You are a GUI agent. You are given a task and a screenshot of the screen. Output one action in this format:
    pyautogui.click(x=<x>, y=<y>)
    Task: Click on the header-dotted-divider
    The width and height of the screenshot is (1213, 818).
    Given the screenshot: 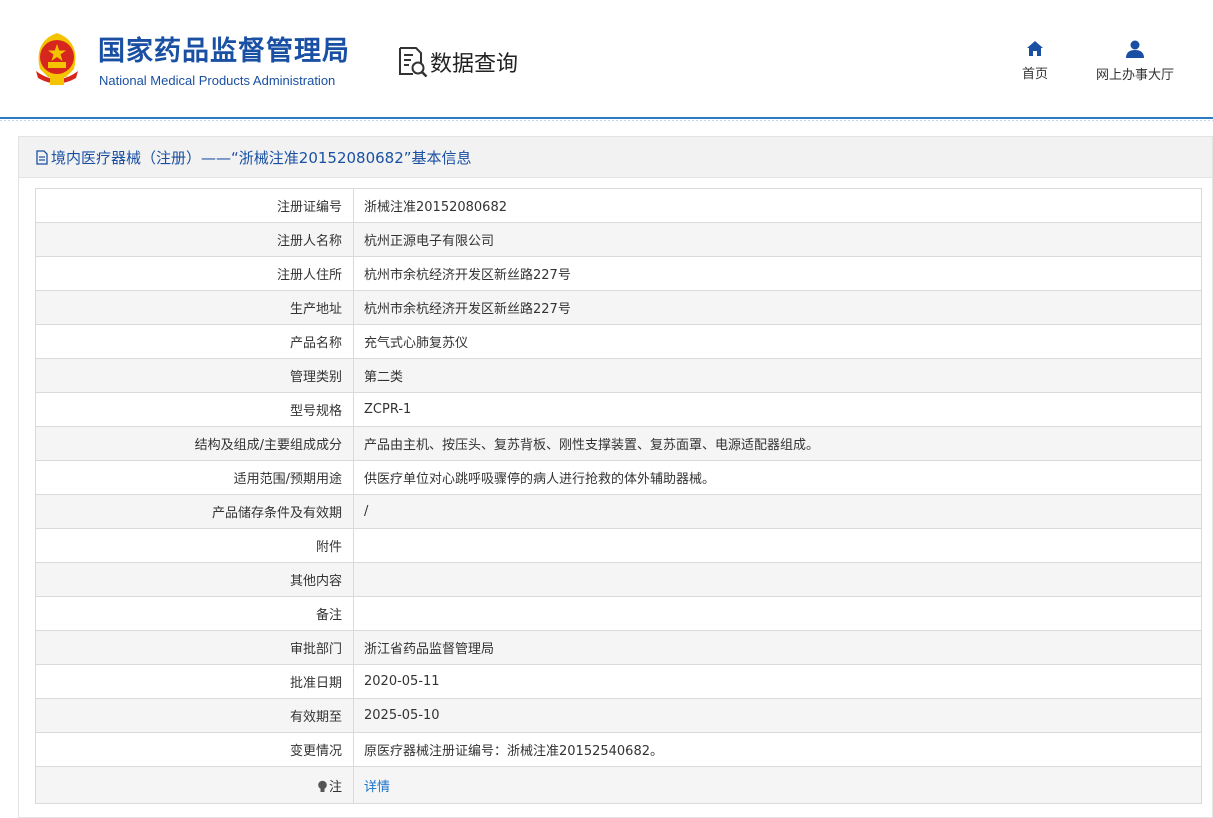 What is the action you would take?
    pyautogui.click(x=606, y=120)
    